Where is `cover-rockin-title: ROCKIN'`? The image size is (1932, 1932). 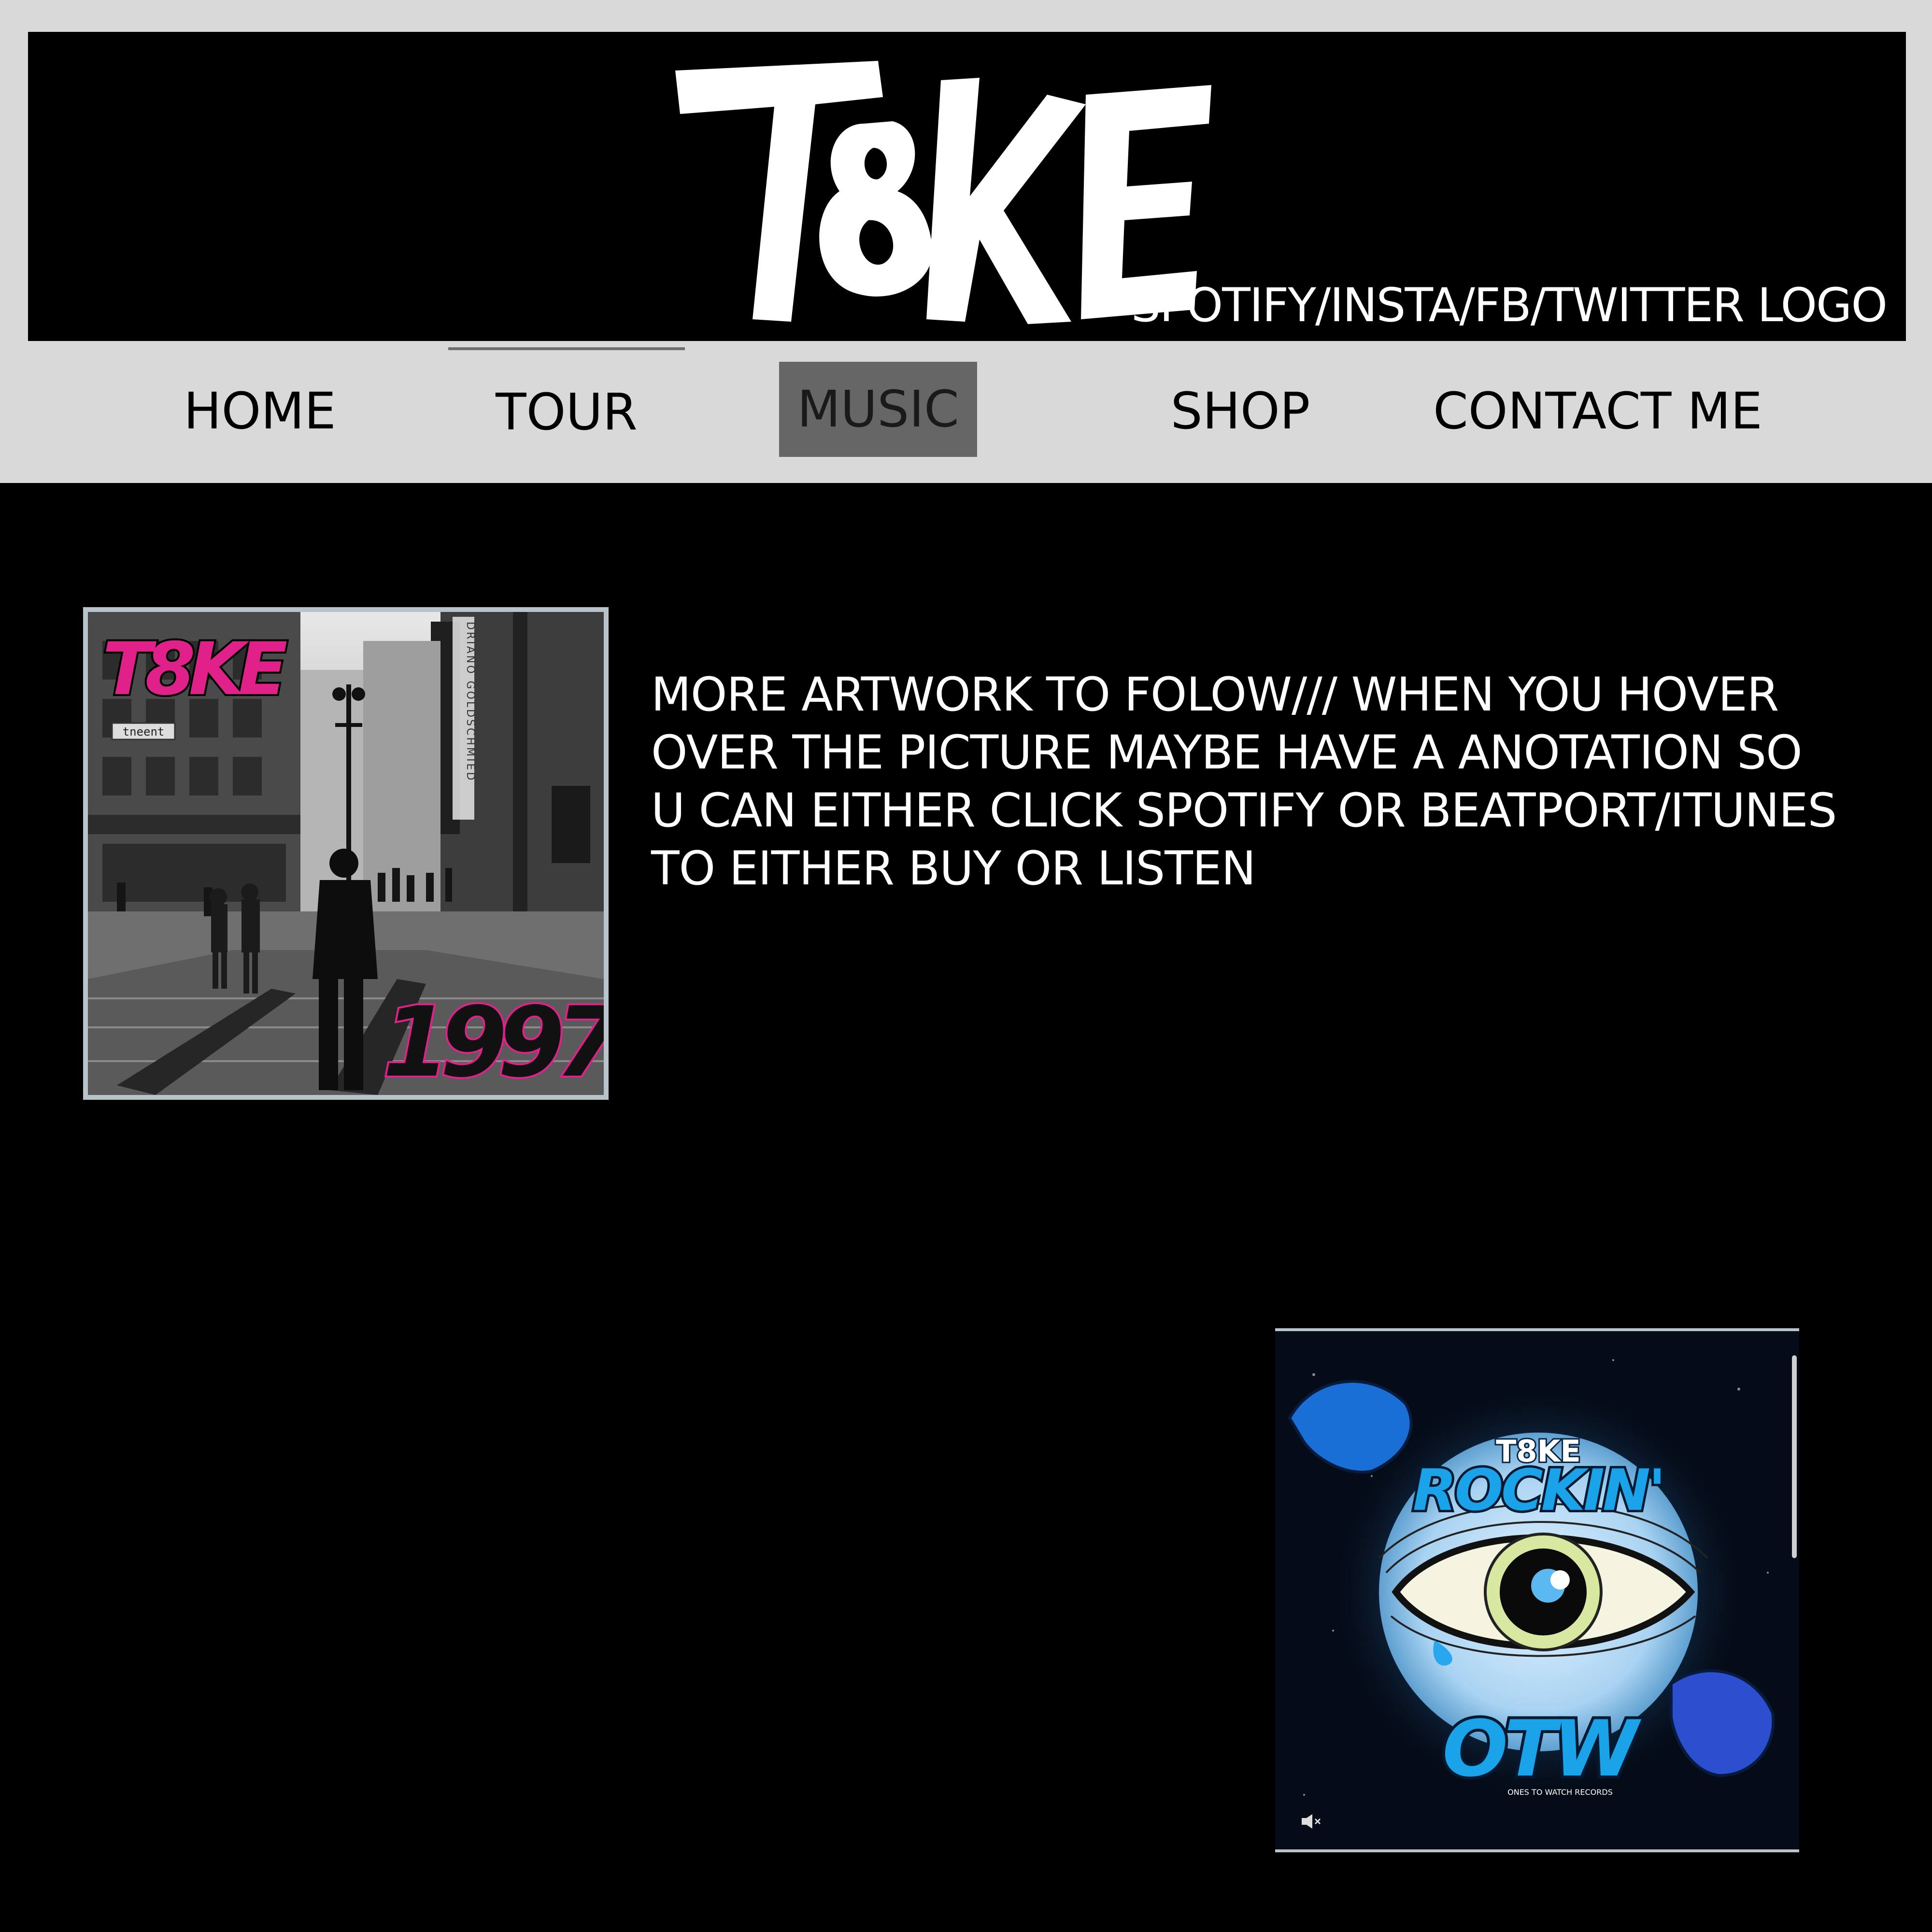 cover-rockin-title: ROCKIN' is located at coordinates (1538, 1490).